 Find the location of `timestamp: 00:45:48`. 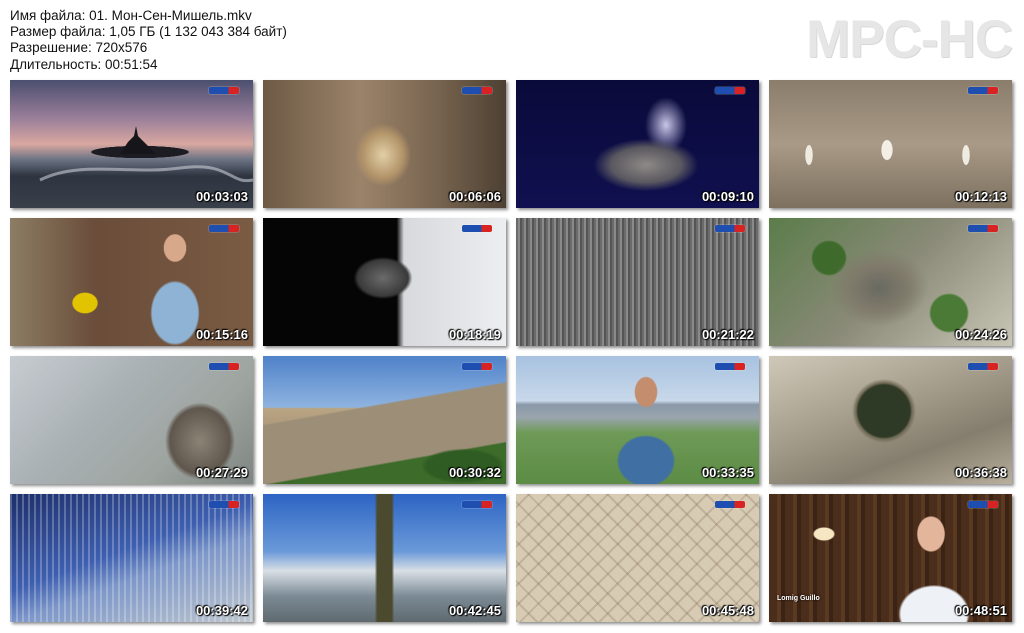

timestamp: 00:45:48 is located at coordinates (727, 610).